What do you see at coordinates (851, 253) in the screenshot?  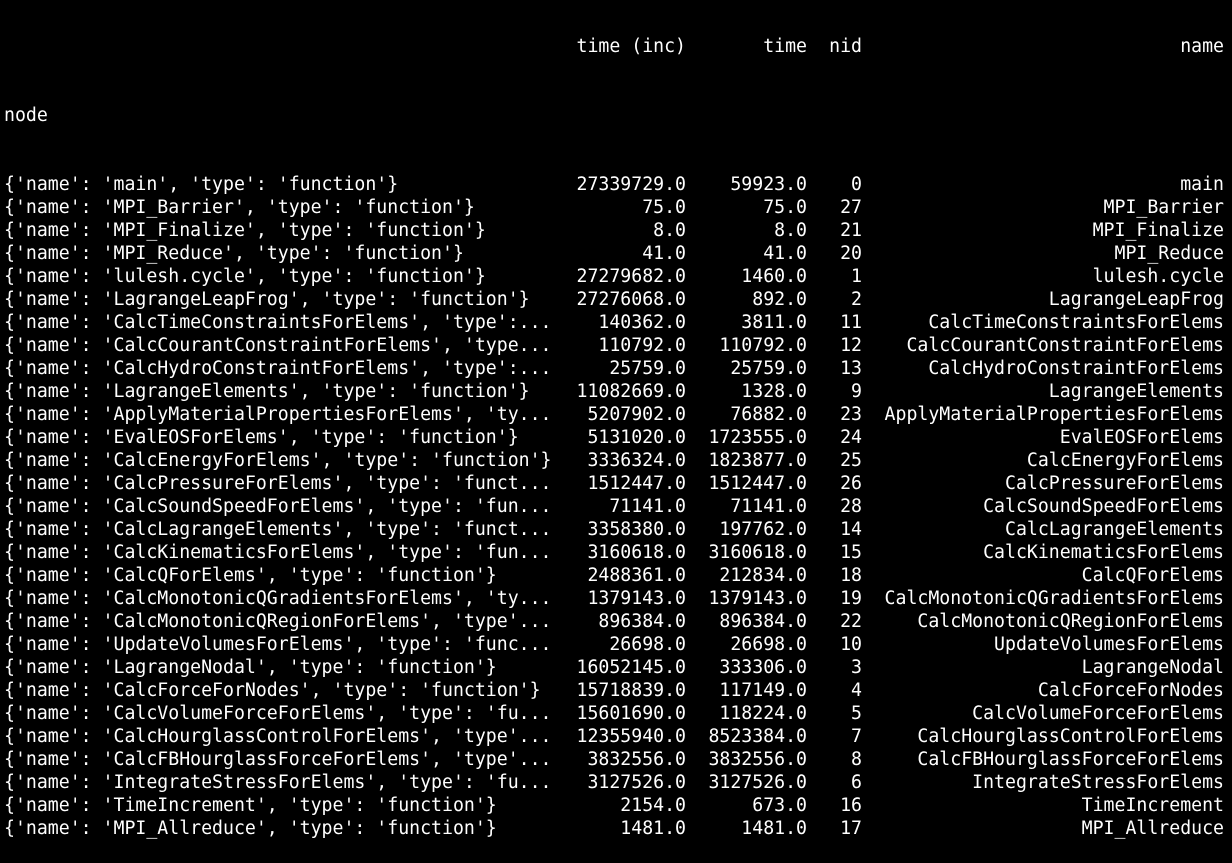 I see `nid-cell: 20` at bounding box center [851, 253].